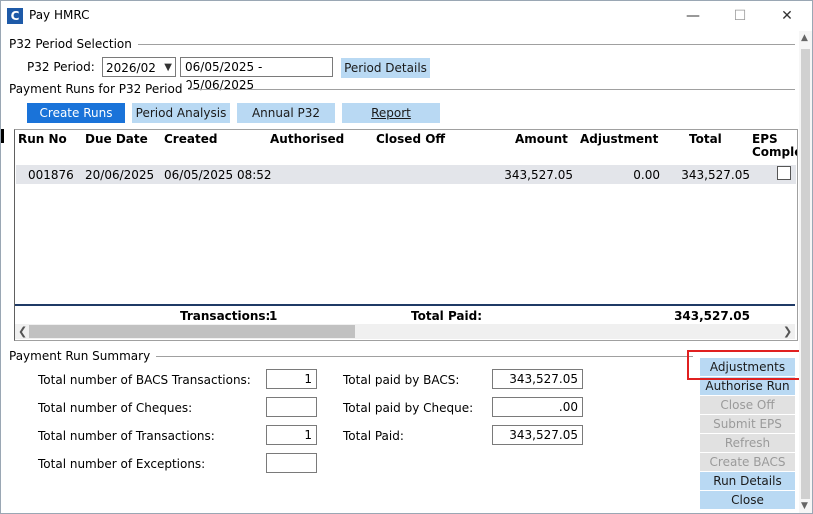 Image resolution: width=813 pixels, height=514 pixels. What do you see at coordinates (2, 136) in the screenshot?
I see `grid-left-edge` at bounding box center [2, 136].